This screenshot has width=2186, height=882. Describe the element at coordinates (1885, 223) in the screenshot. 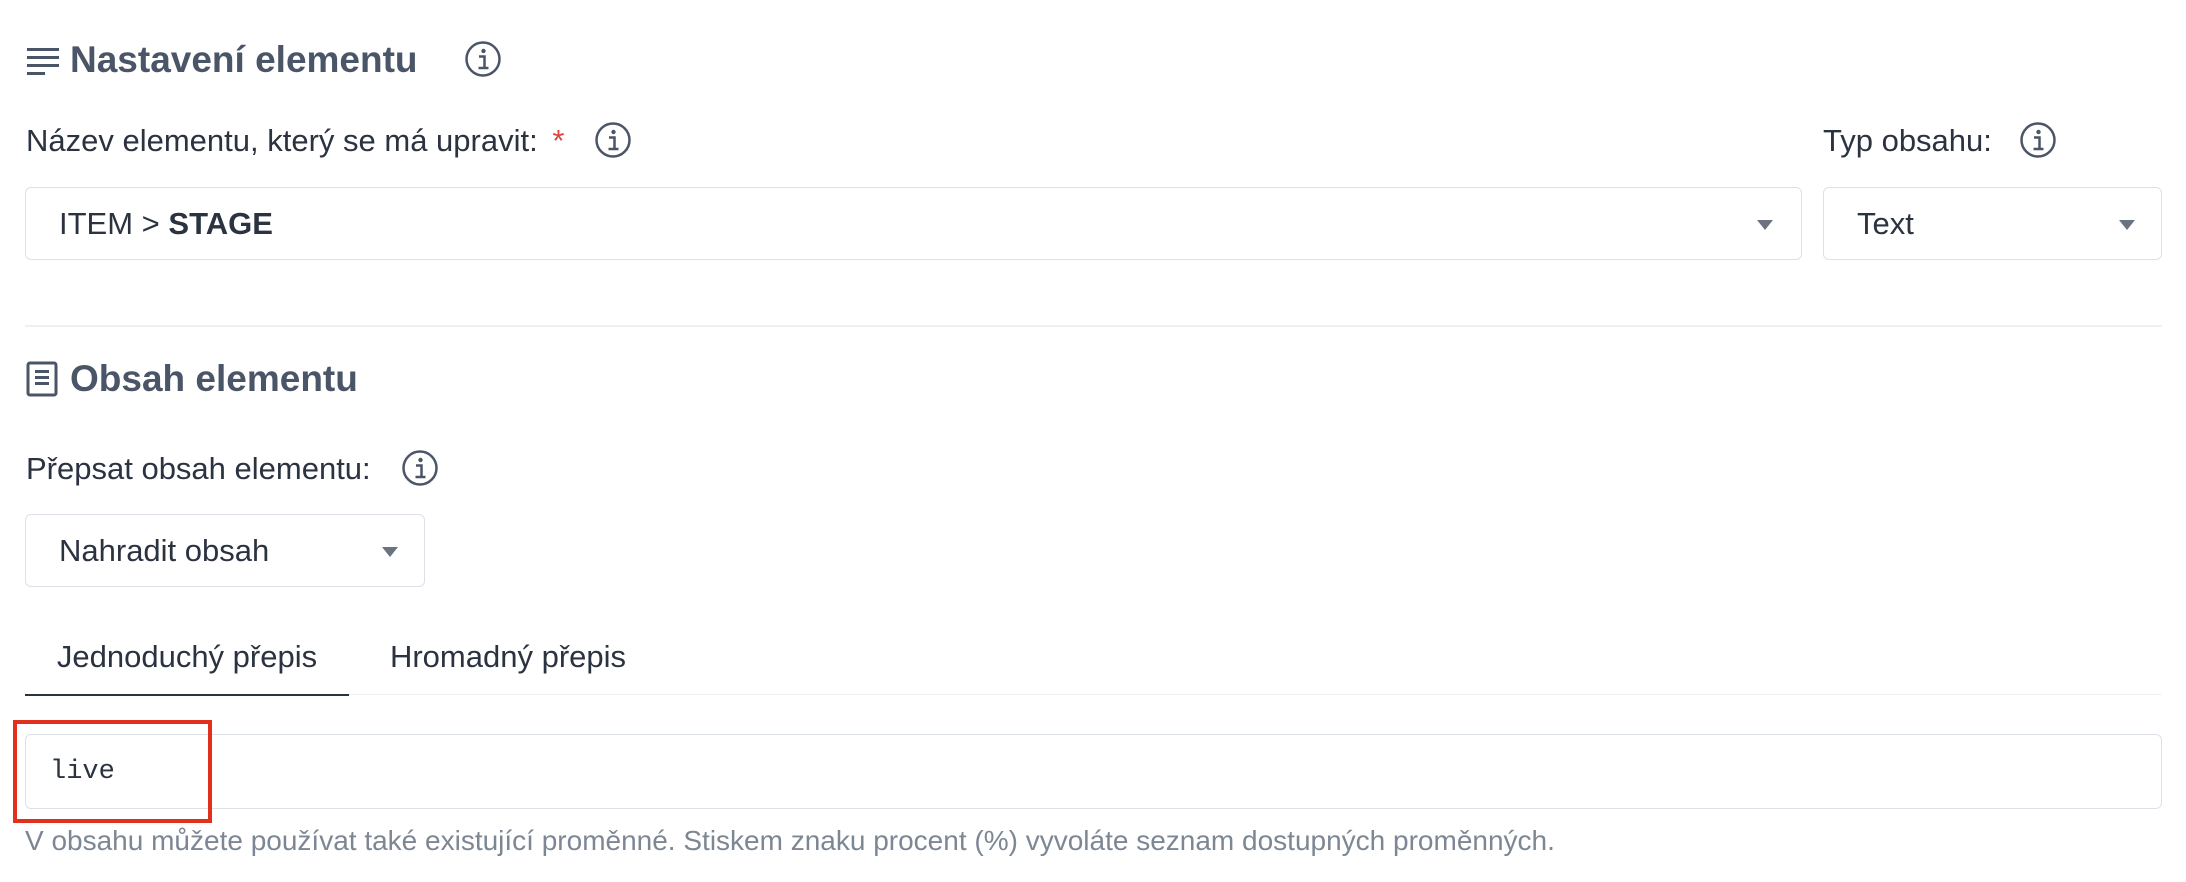

I see `content-type-value: Text` at that location.